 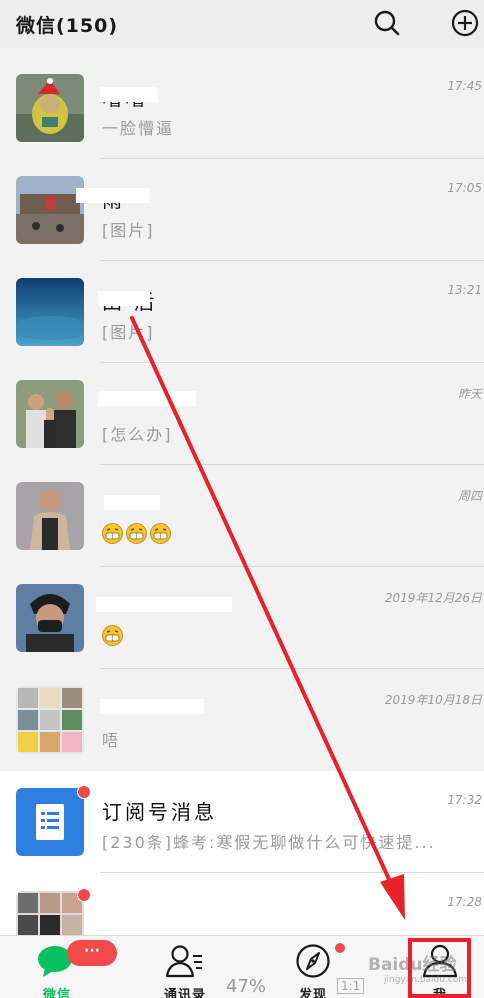 What do you see at coordinates (469, 394) in the screenshot?
I see `chat-time: 昨天` at bounding box center [469, 394].